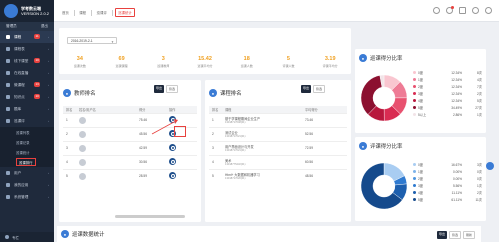 This screenshot has width=499, height=242. Describe the element at coordinates (420, 200) in the screenshot. I see `legend-name: 5度` at that location.